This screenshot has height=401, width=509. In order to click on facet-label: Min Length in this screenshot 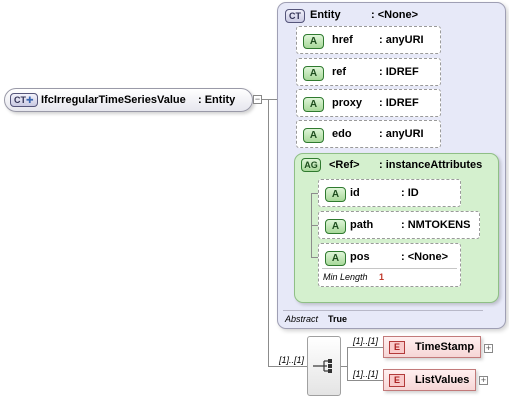, I will do `click(345, 277)`.